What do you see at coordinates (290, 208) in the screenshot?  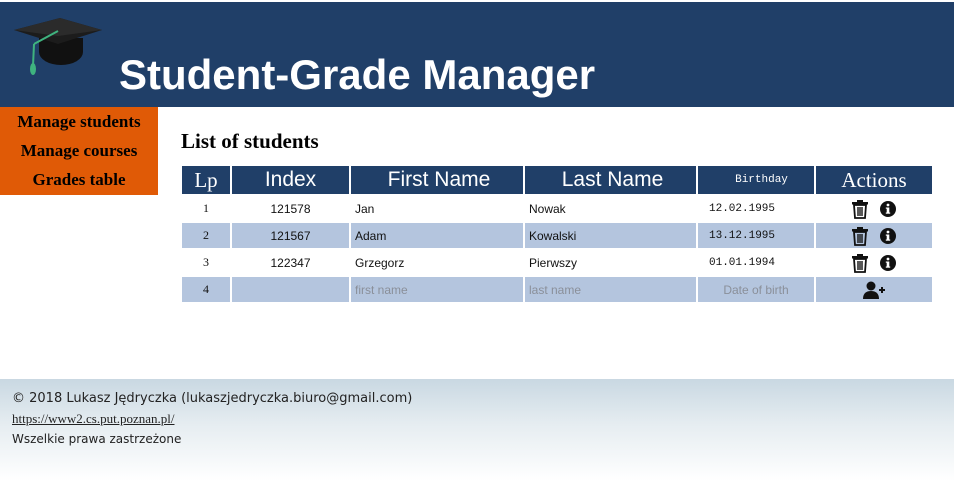 I see `cell-index: 121578` at bounding box center [290, 208].